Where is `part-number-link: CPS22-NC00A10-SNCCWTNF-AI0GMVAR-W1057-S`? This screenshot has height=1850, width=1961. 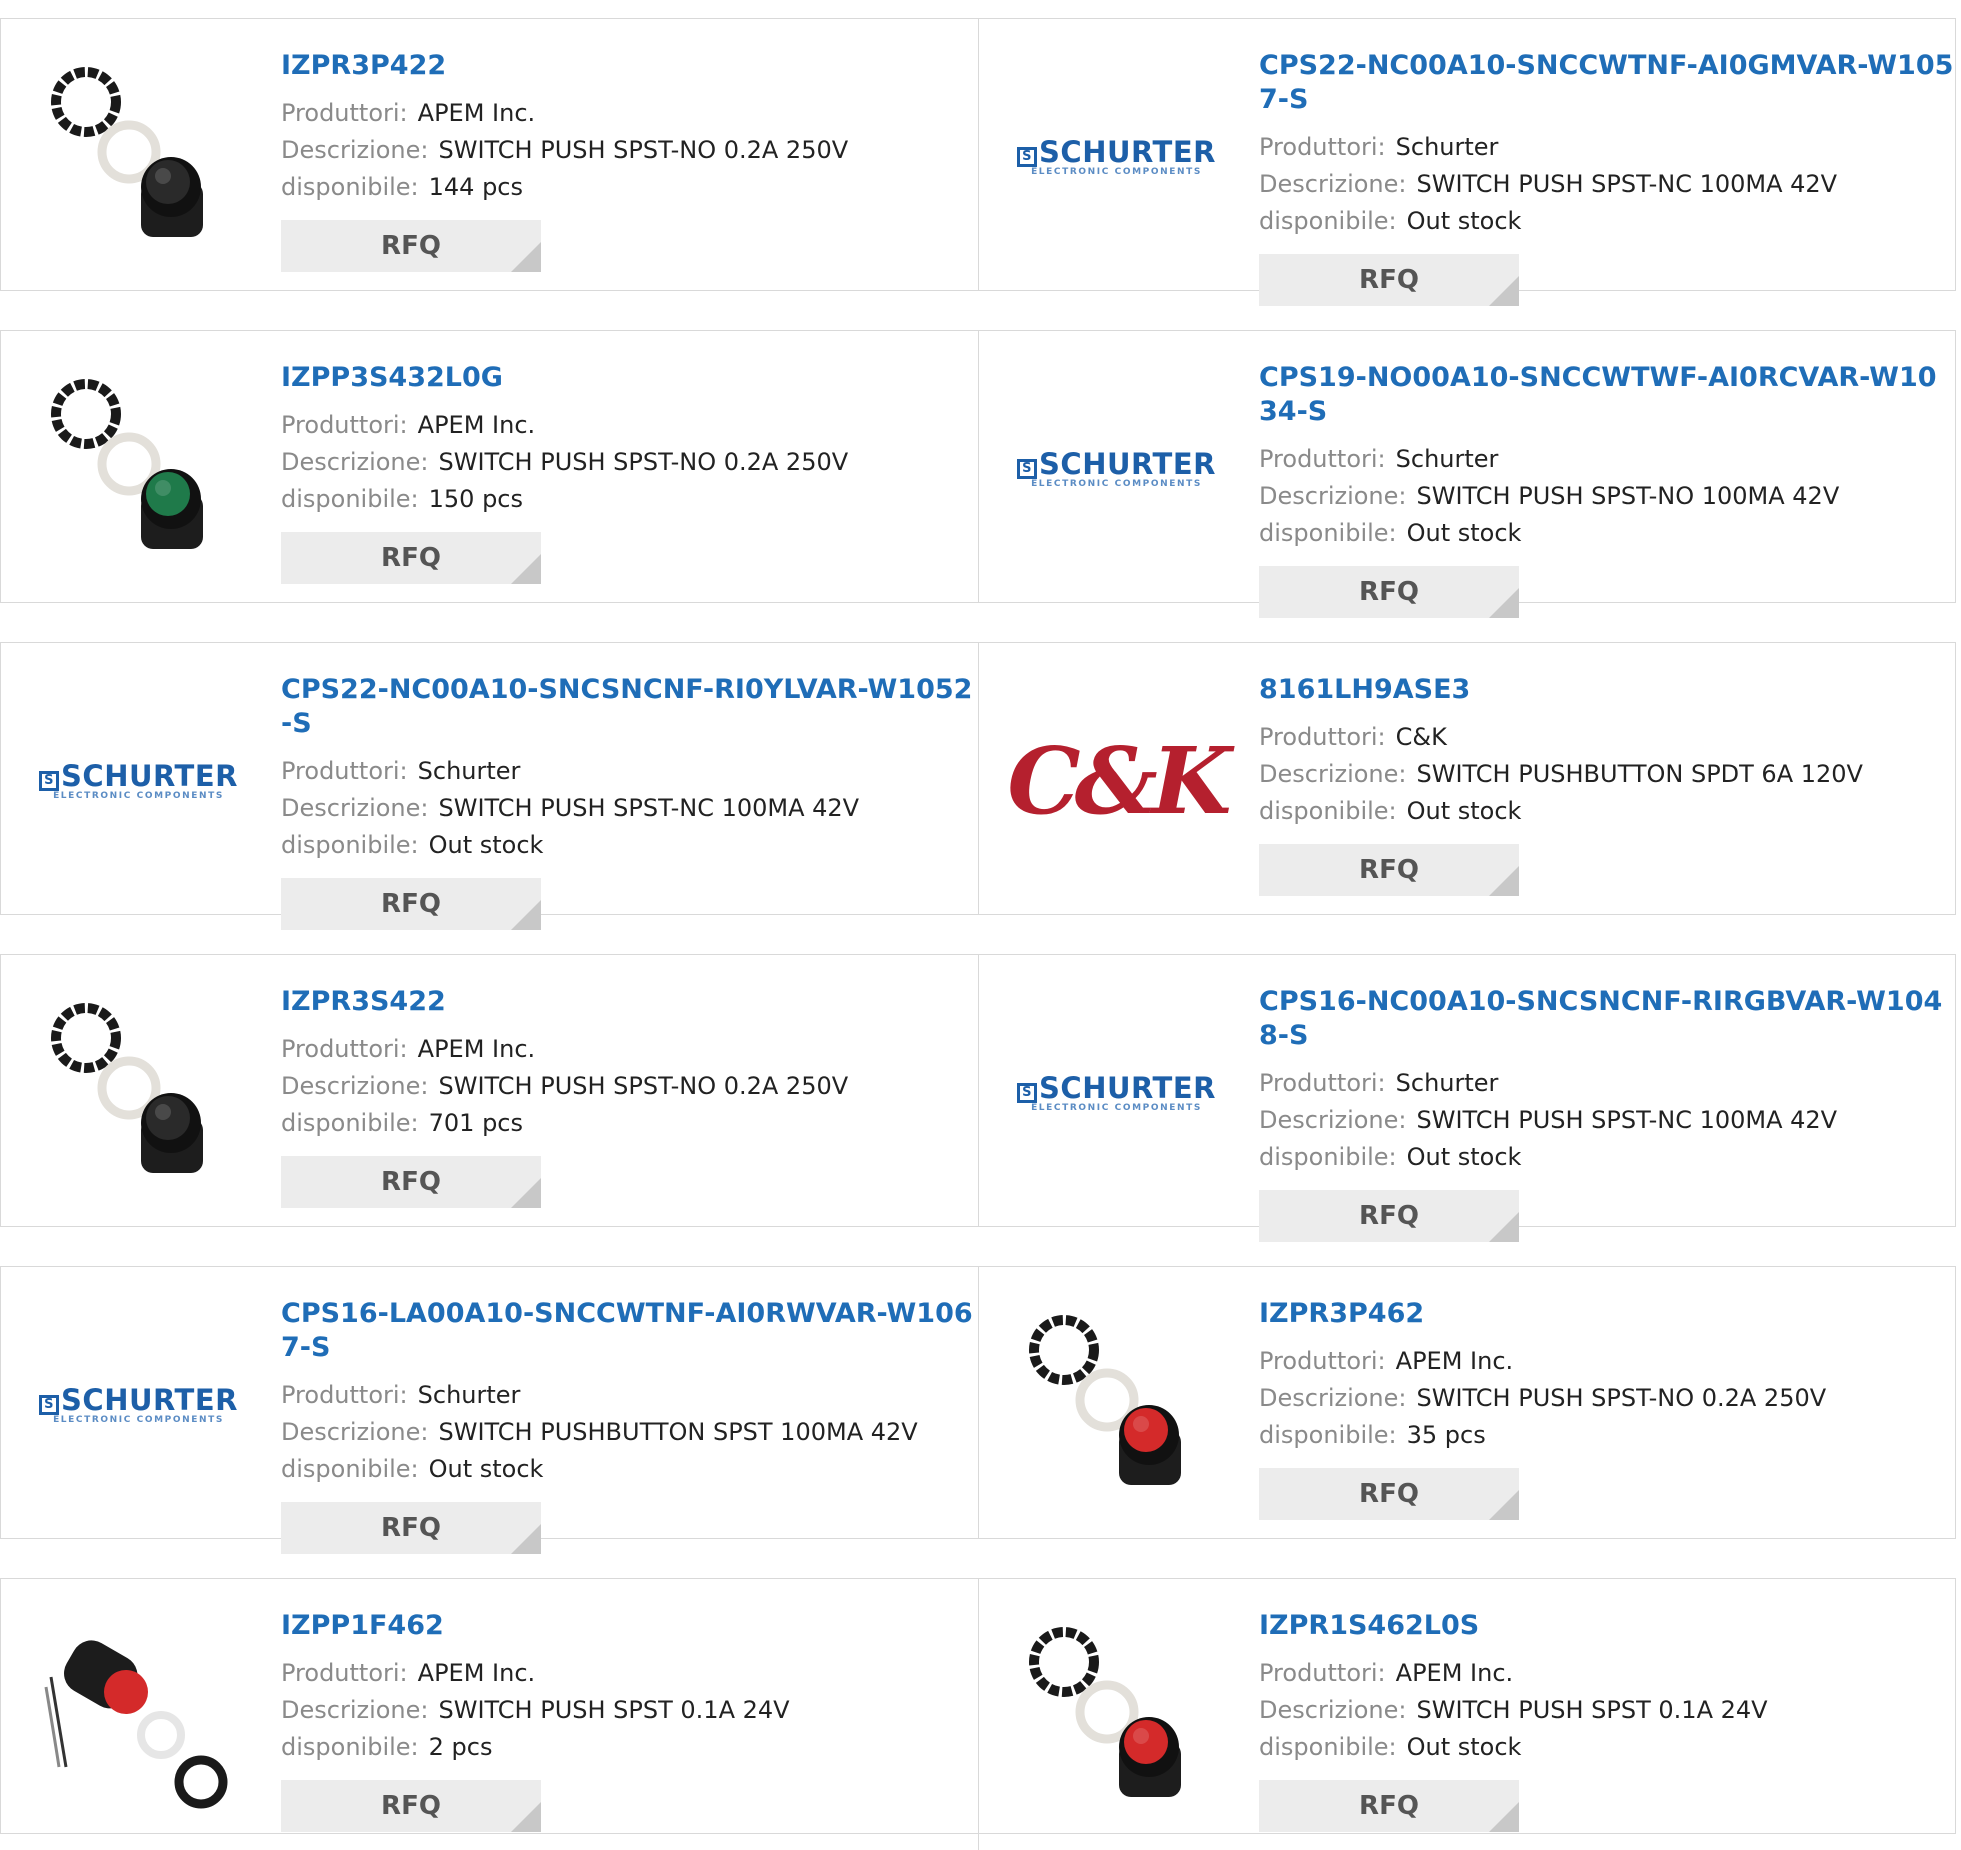 part-number-link: CPS22-NC00A10-SNCCWTNF-AI0GMVAR-W1057-S is located at coordinates (1607, 83).